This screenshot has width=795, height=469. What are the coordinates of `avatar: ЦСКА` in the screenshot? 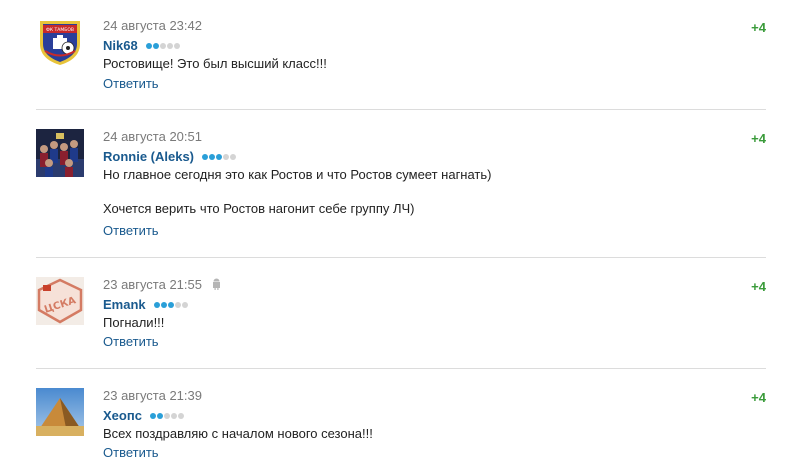 It's located at (60, 301).